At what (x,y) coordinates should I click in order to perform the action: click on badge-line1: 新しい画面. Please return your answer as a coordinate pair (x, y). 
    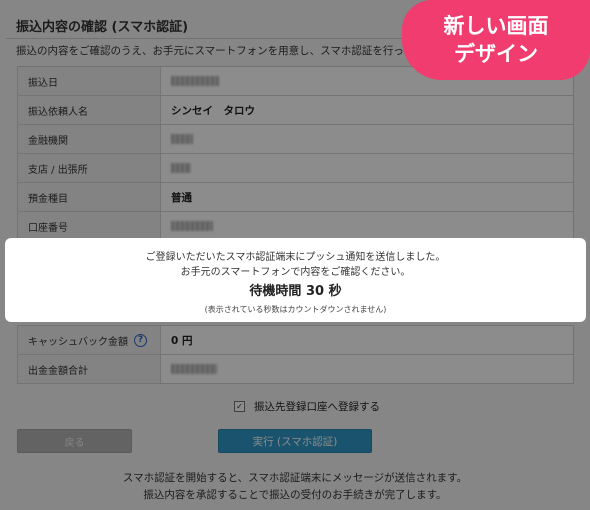
    Looking at the image, I should click on (496, 26).